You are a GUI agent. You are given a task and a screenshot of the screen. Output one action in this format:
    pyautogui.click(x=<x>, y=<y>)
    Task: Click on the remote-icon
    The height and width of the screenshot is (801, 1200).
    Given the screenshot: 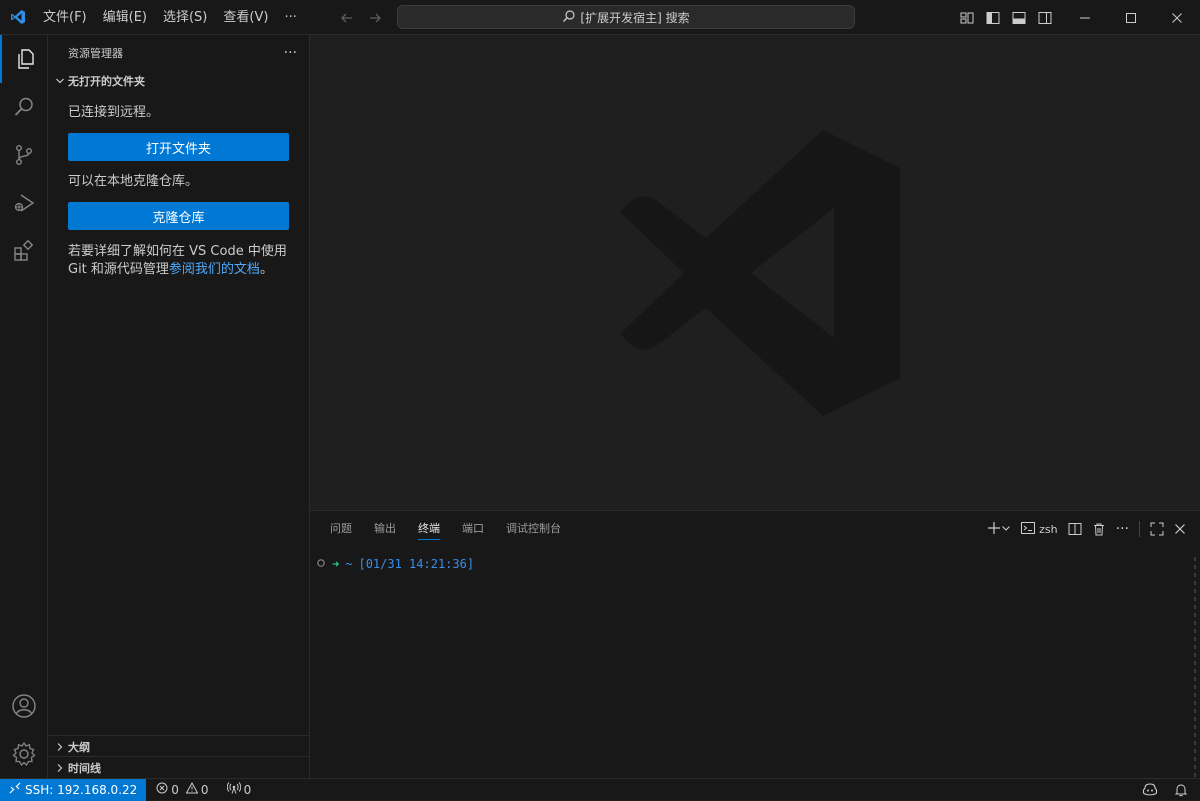 What is the action you would take?
    pyautogui.click(x=15, y=789)
    